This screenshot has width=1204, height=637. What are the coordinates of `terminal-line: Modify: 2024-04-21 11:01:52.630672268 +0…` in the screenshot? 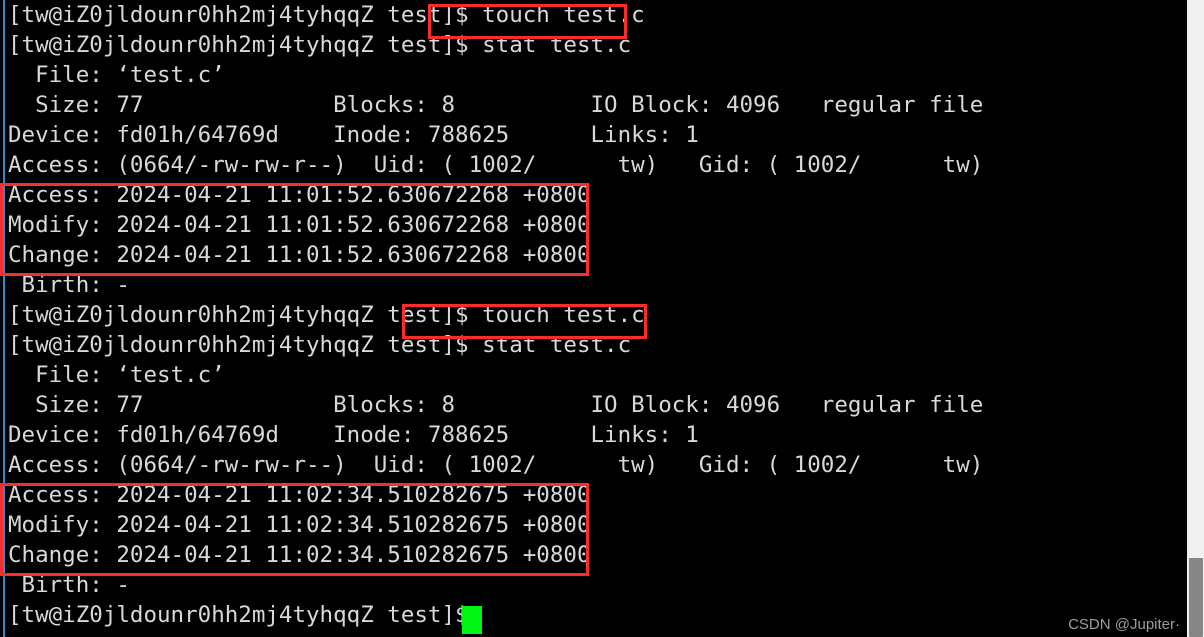 It's located at (299, 225).